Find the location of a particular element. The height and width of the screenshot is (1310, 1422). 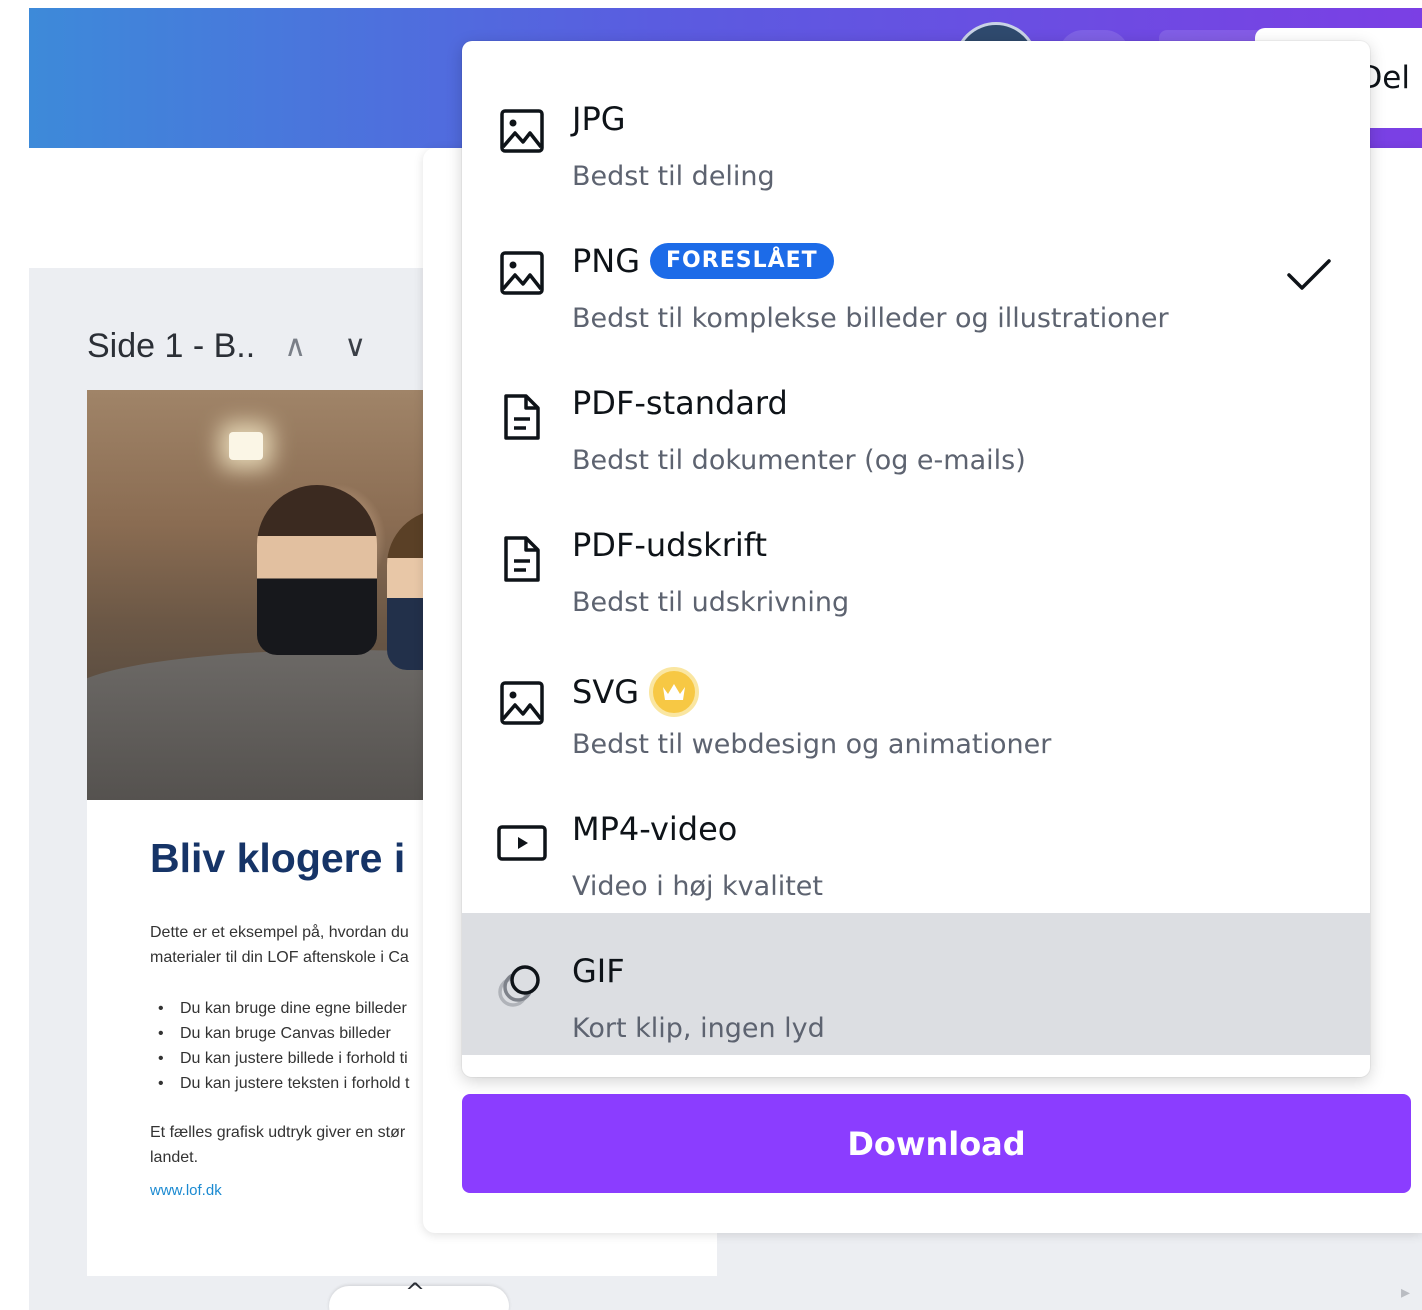

suggested-badge: FORESLÅET is located at coordinates (742, 261).